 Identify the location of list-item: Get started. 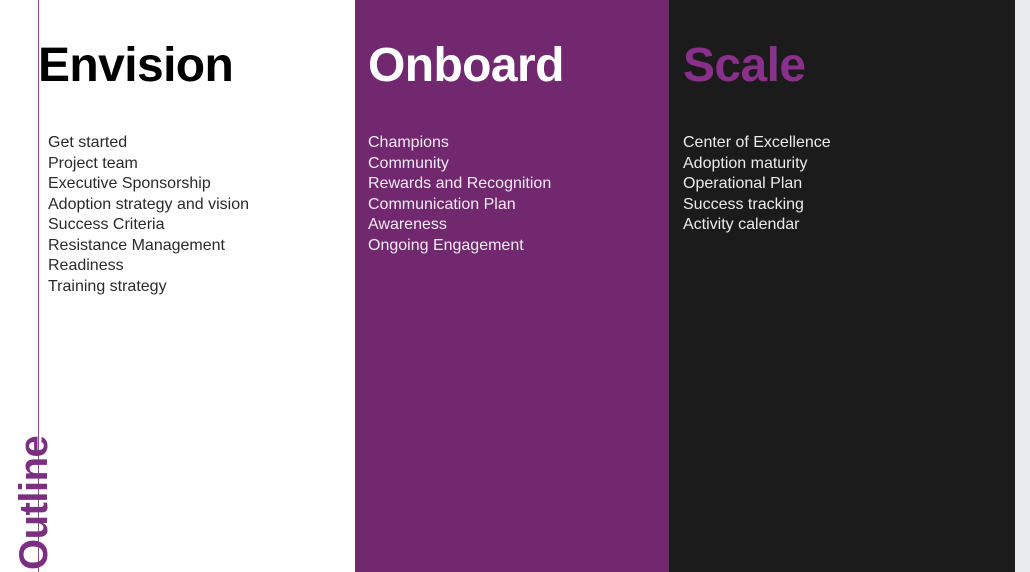
(88, 142).